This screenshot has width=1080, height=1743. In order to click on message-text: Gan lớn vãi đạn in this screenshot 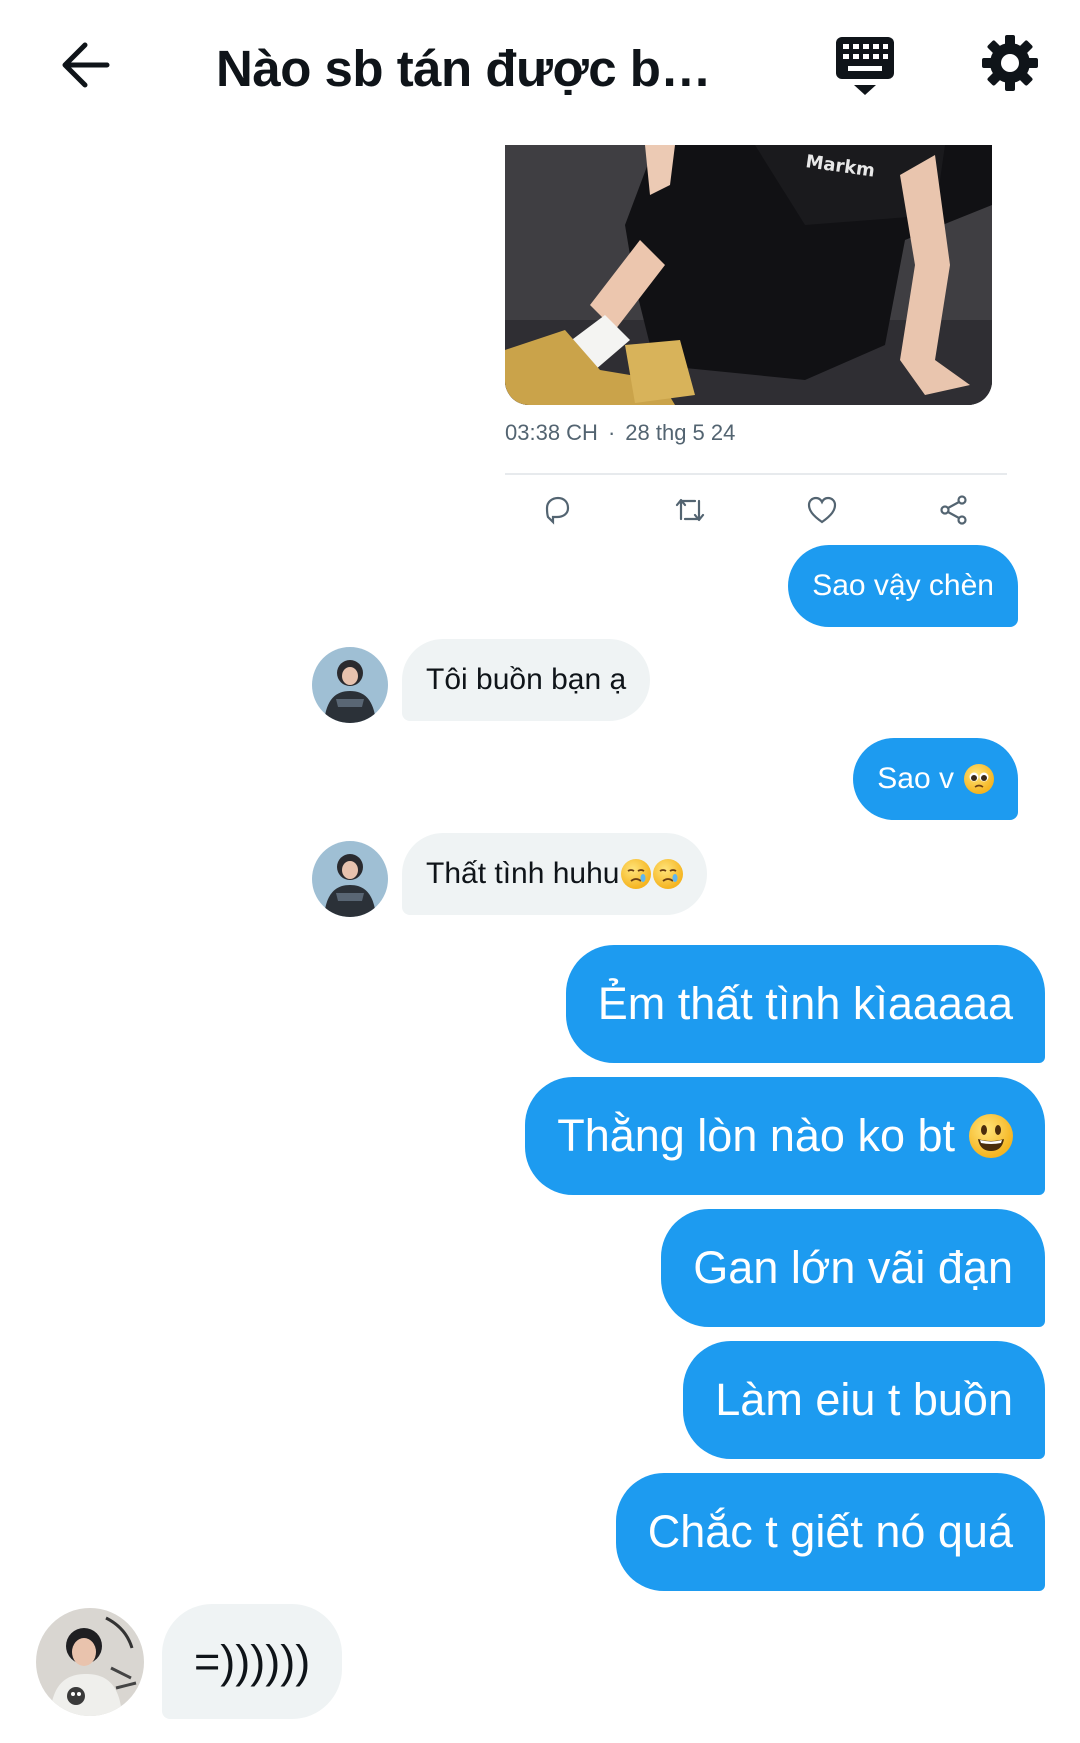, I will do `click(853, 1267)`.